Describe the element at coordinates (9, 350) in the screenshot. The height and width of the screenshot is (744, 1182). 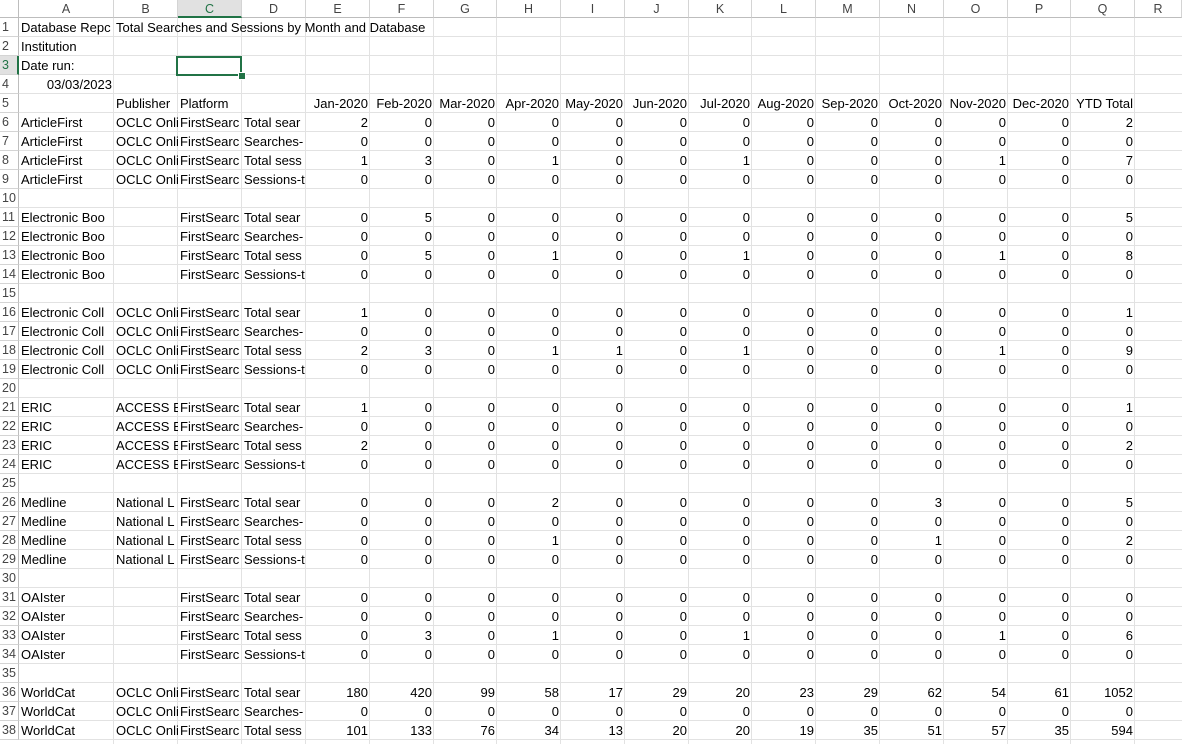
I see `row-header-18: 18` at that location.